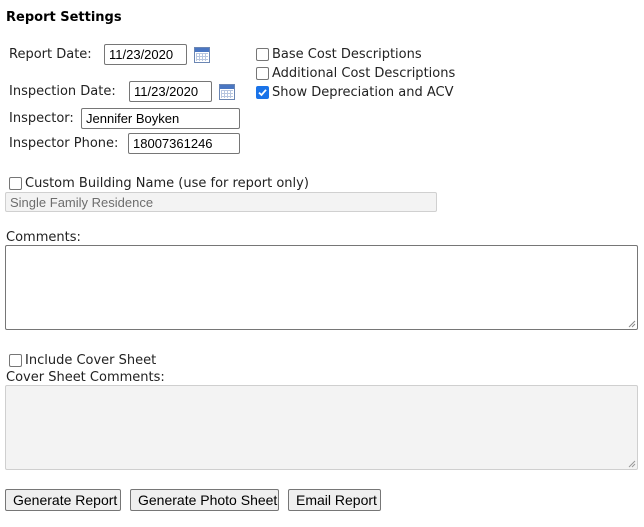  What do you see at coordinates (347, 54) in the screenshot?
I see `base-cost-descriptions-label: Base Cost Descriptions` at bounding box center [347, 54].